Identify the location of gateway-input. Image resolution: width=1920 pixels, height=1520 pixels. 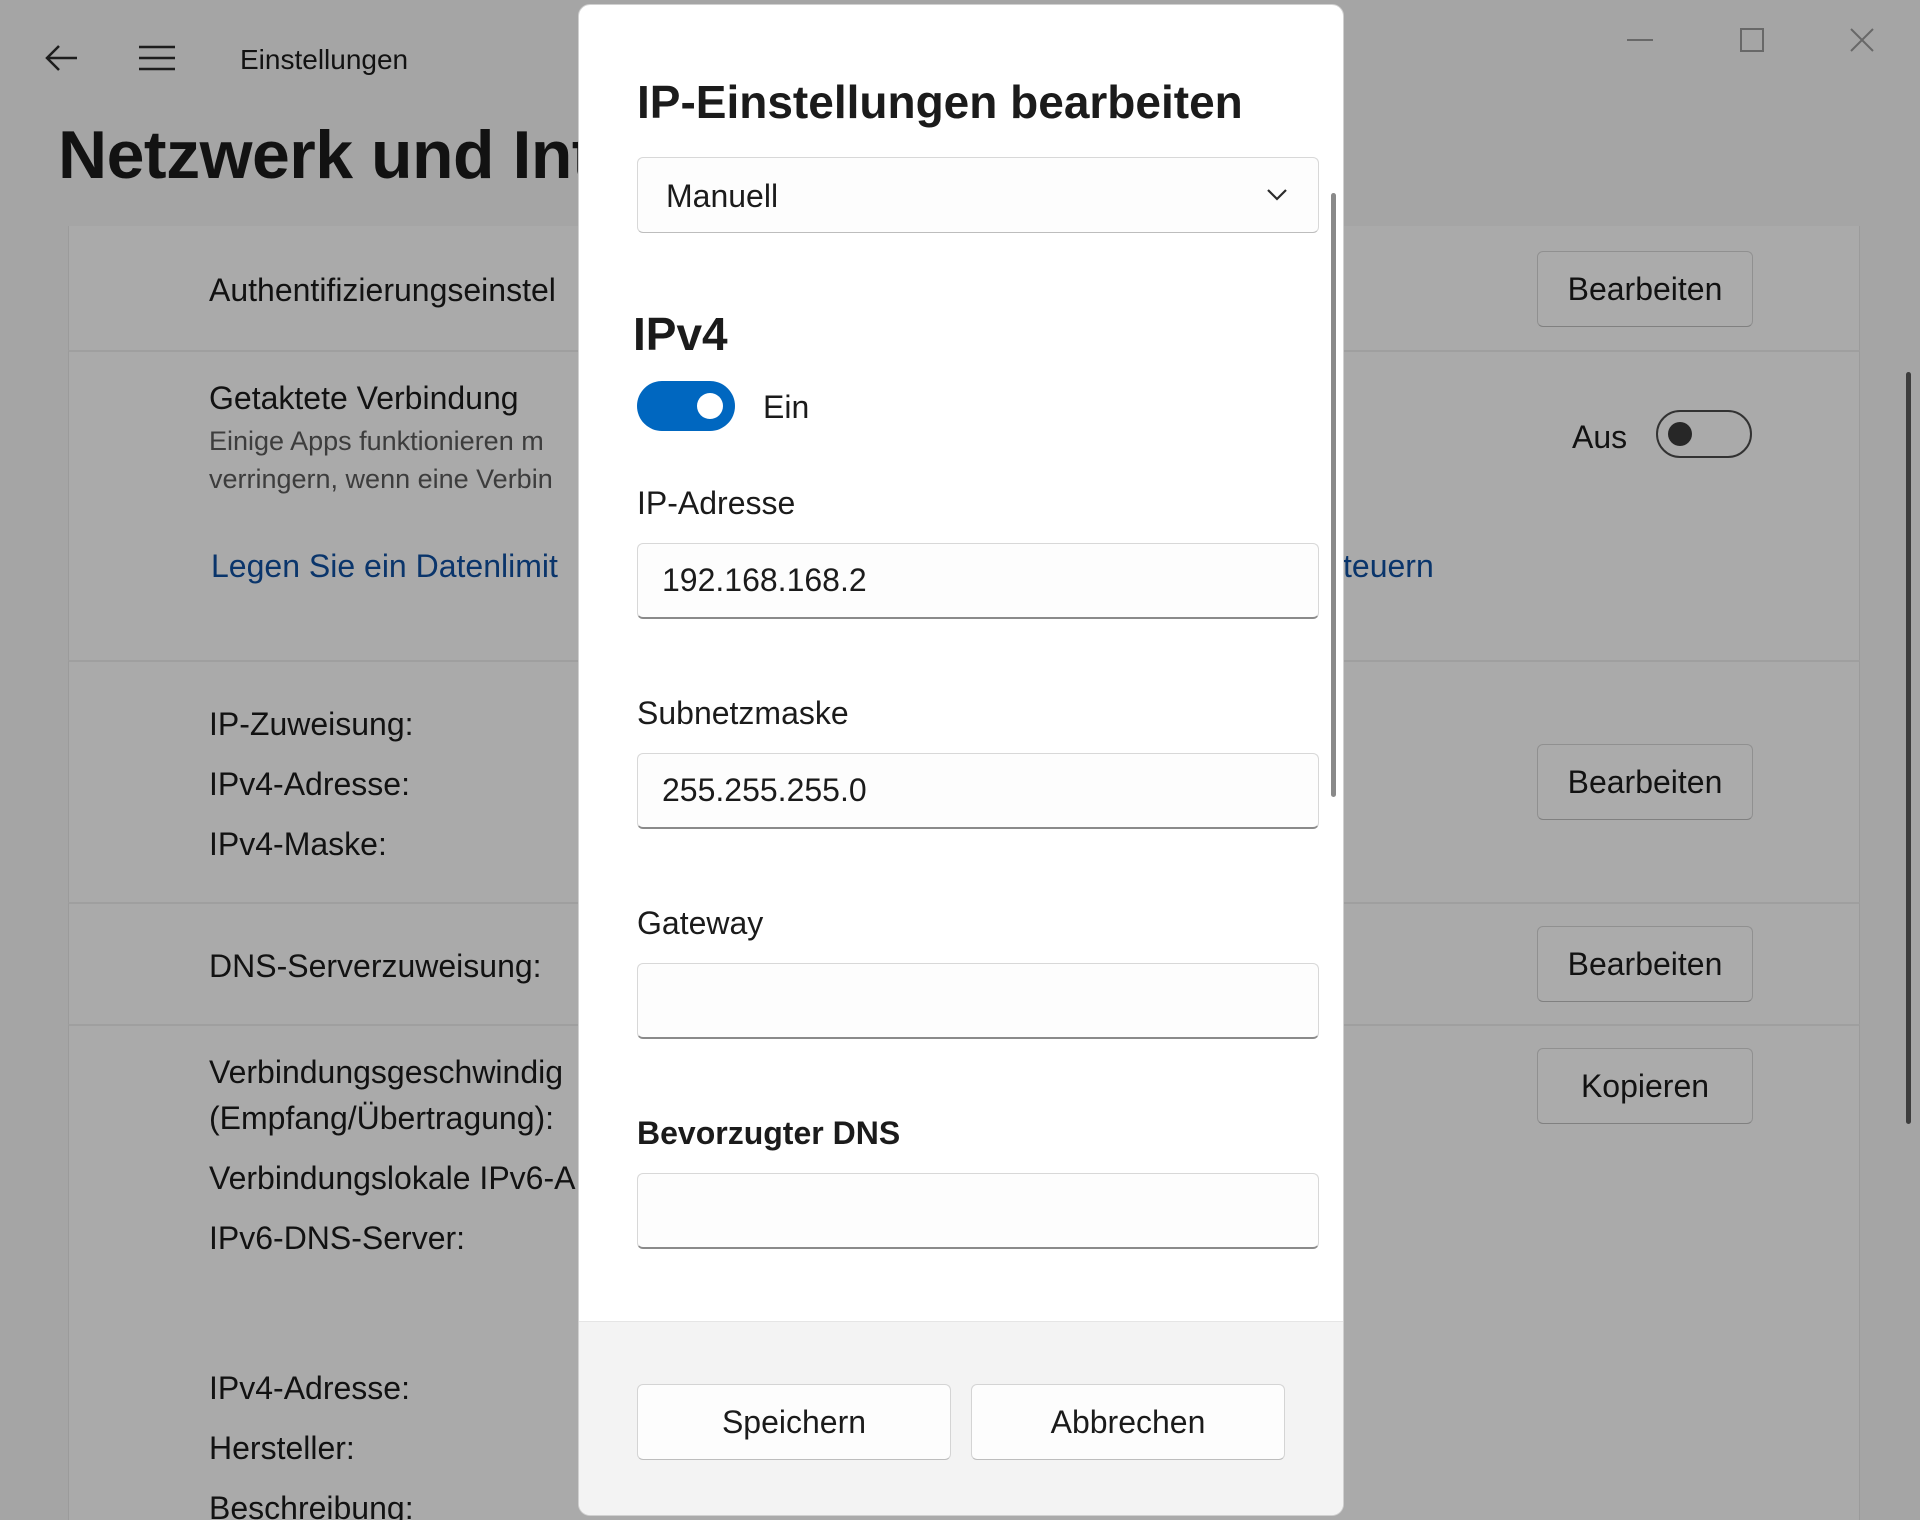
(978, 1001).